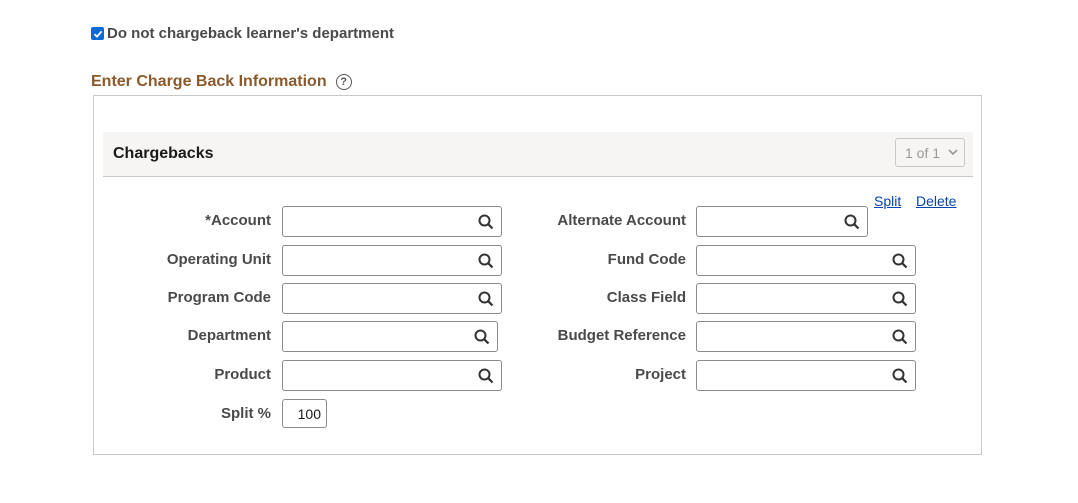  What do you see at coordinates (229, 335) in the screenshot?
I see `department-label: Department` at bounding box center [229, 335].